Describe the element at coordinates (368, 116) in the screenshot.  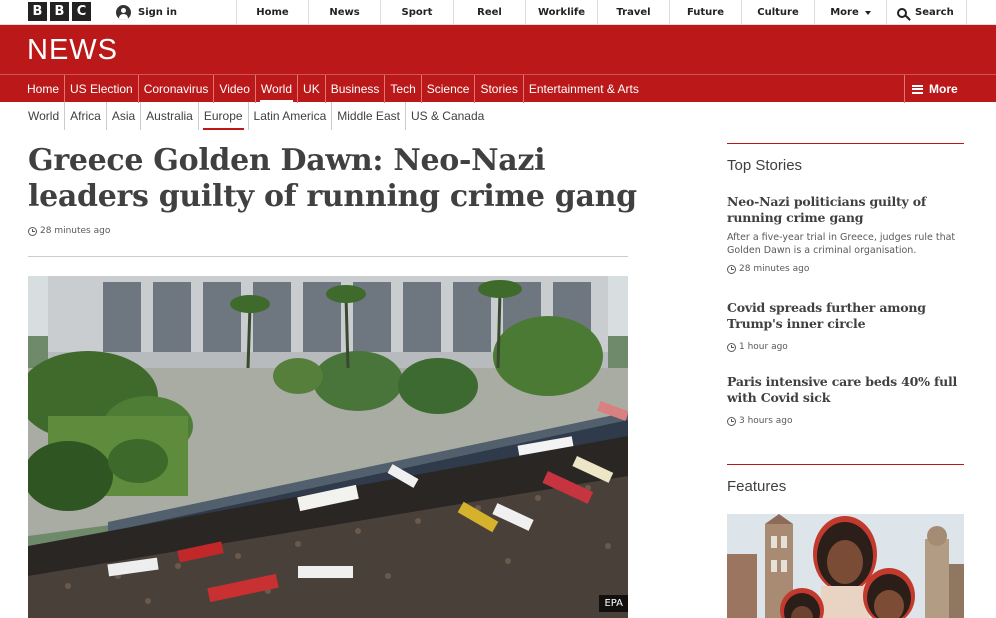
I see `subnav-item-middle-east: Middle East` at that location.